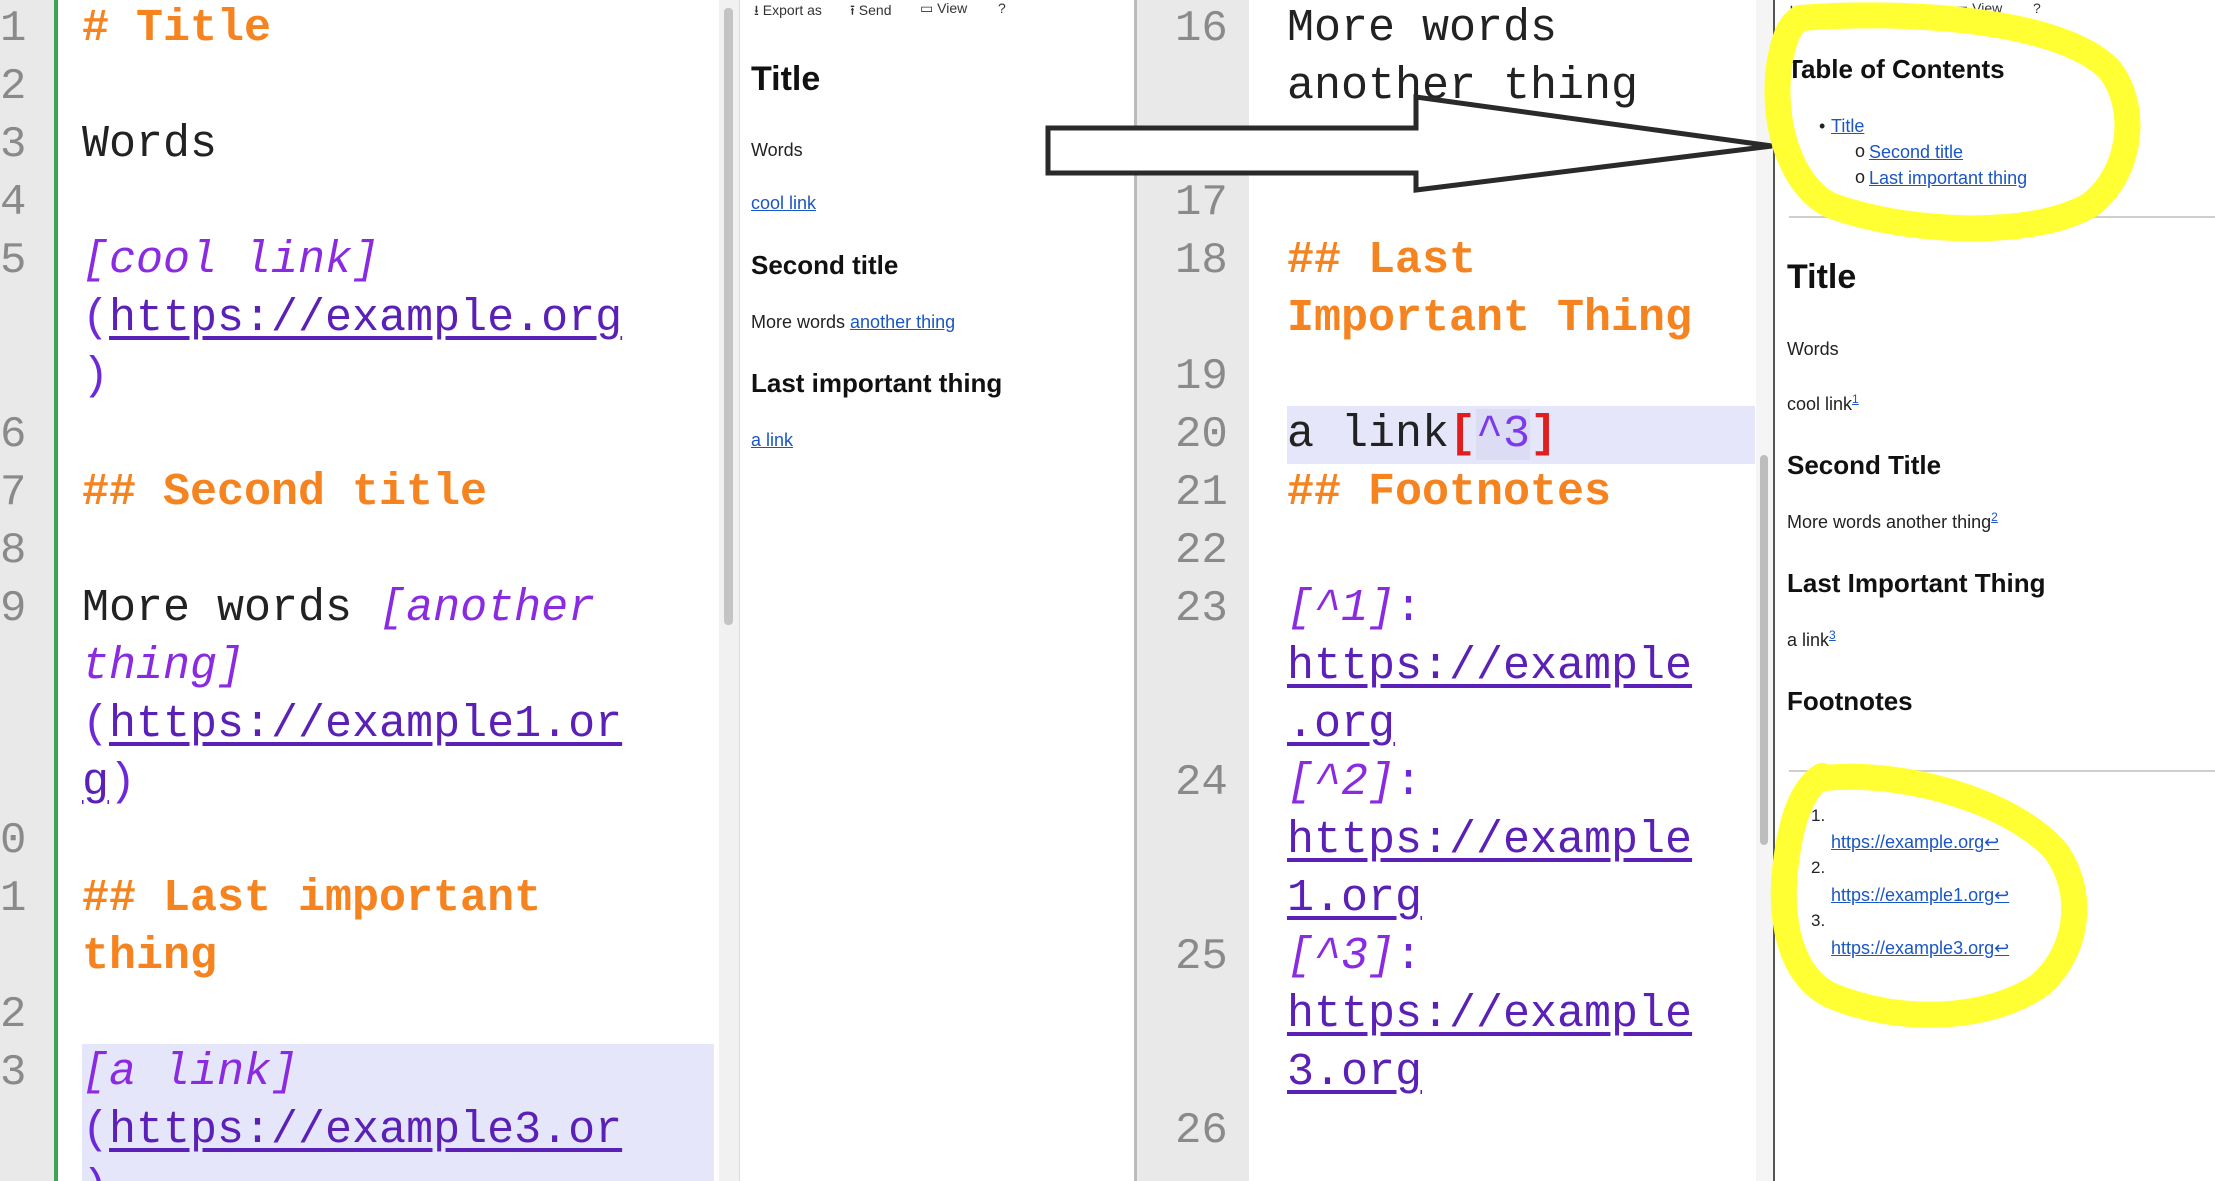  I want to click on line-number: 21, so click(1201, 493).